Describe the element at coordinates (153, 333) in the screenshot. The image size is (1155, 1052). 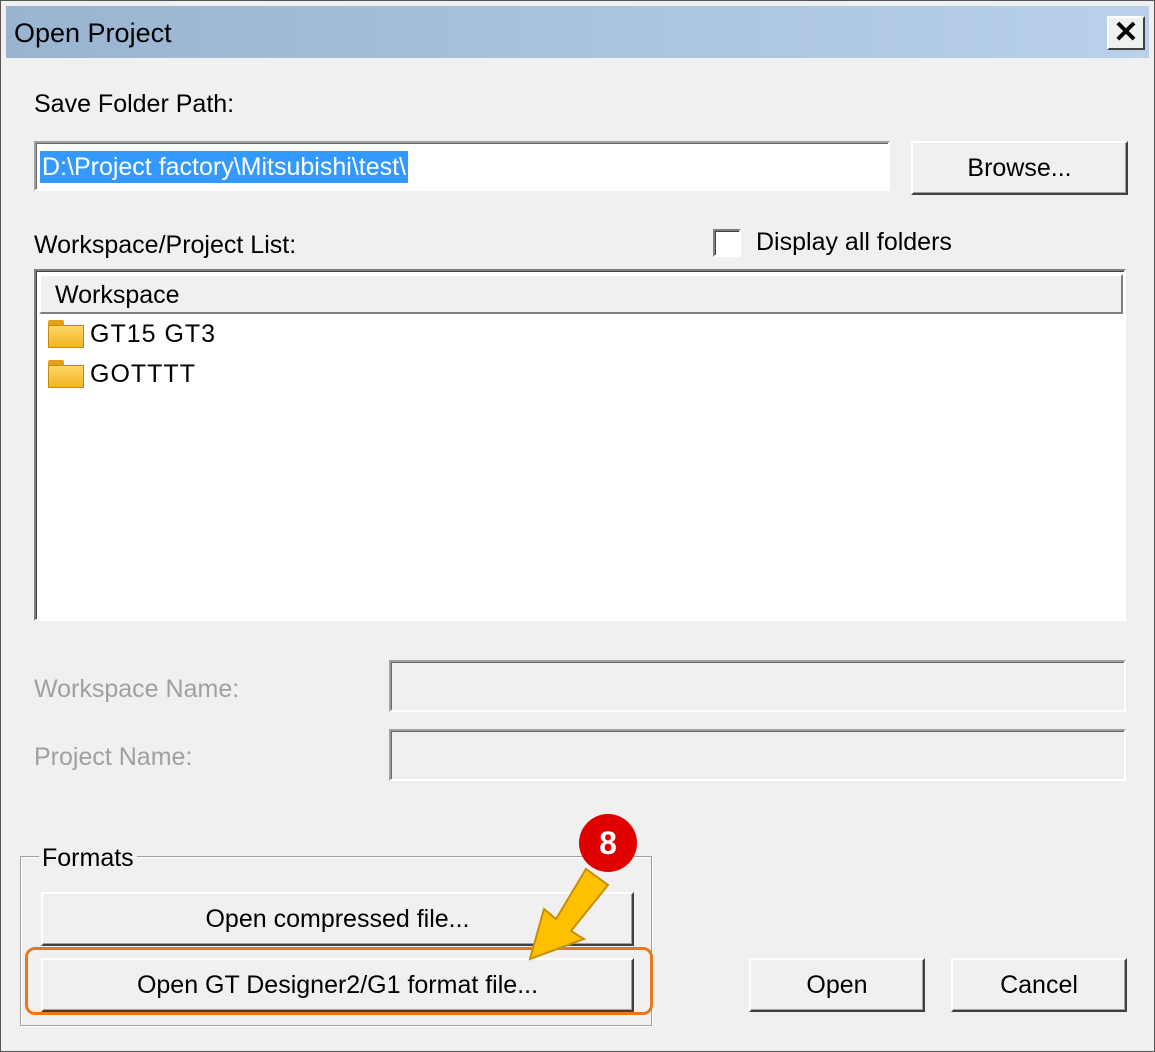
I see `list-item-label: GT15 GT3` at that location.